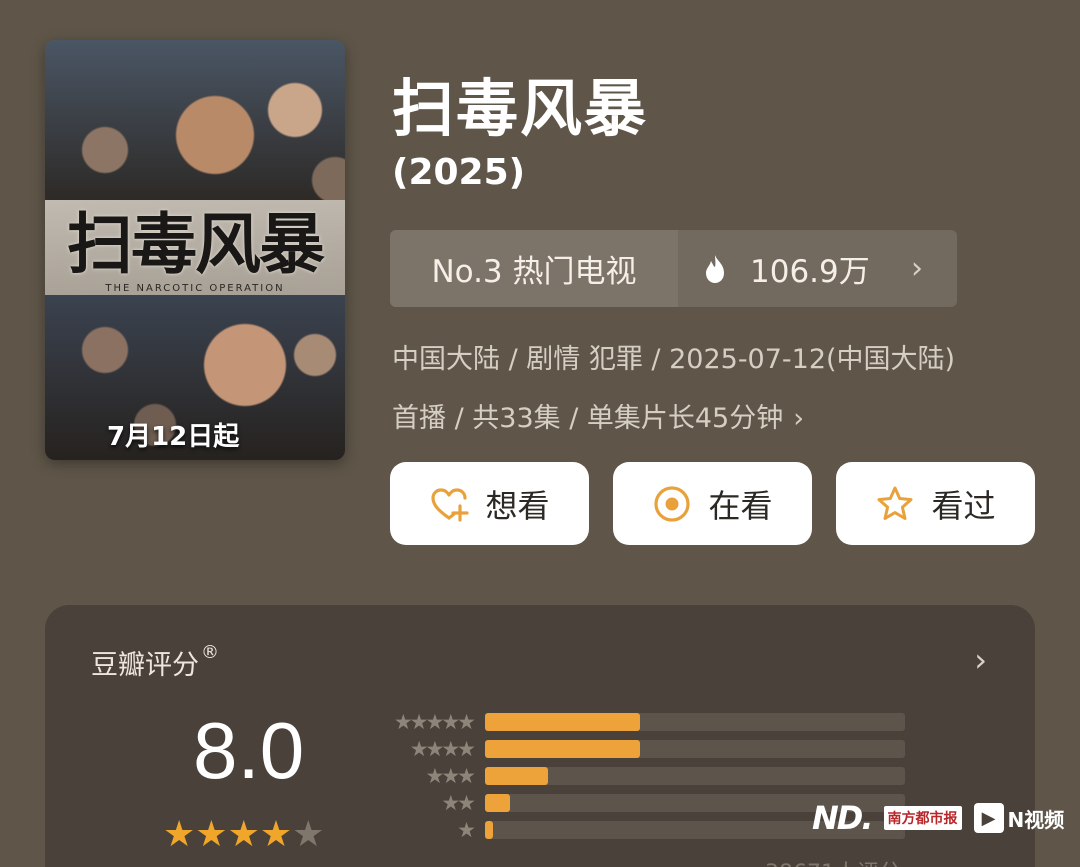 The width and height of the screenshot is (1080, 867). I want to click on poster-image: 扫毒风暴 THE NARCOTIC OPERATION 7月12日起, so click(195, 250).